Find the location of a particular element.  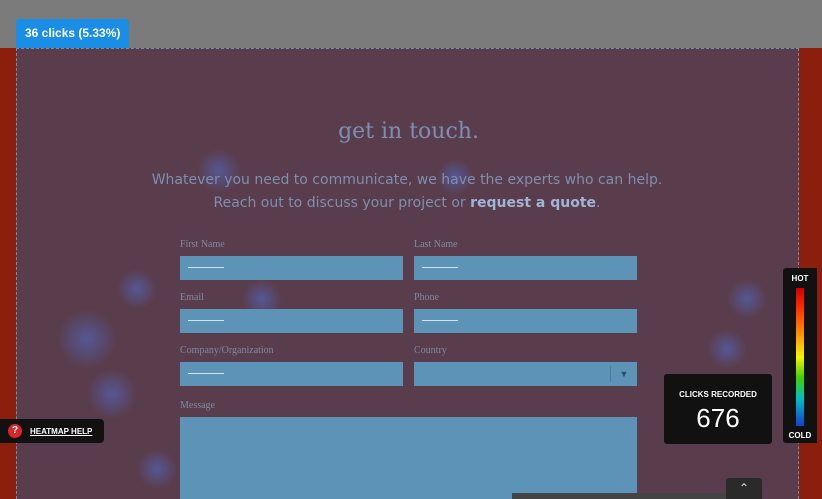

legend-gradient-bar is located at coordinates (800, 357).